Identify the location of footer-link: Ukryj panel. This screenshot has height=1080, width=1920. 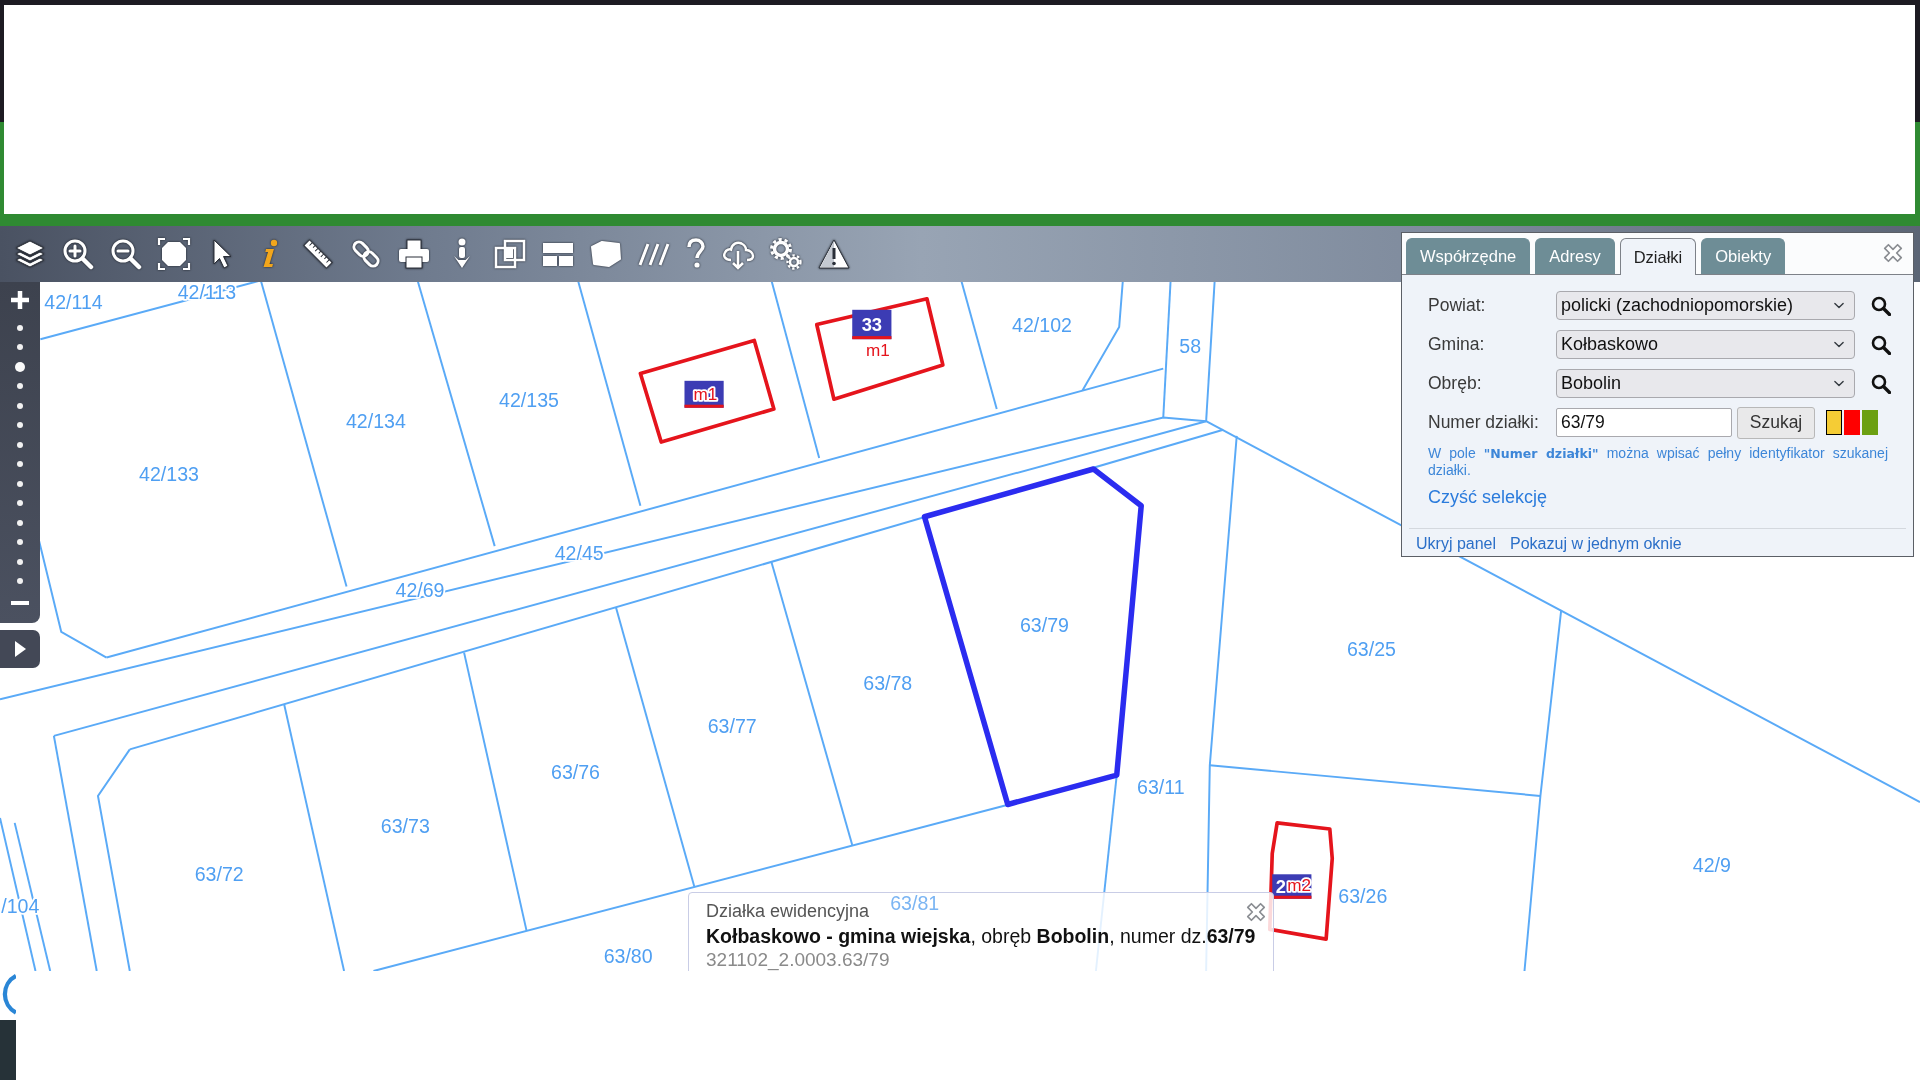
(1456, 544).